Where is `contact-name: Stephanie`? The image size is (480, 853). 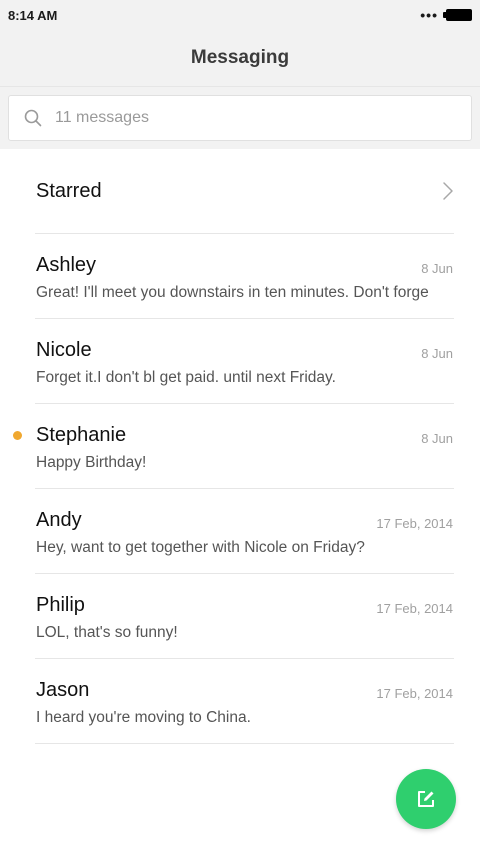 contact-name: Stephanie is located at coordinates (81, 435).